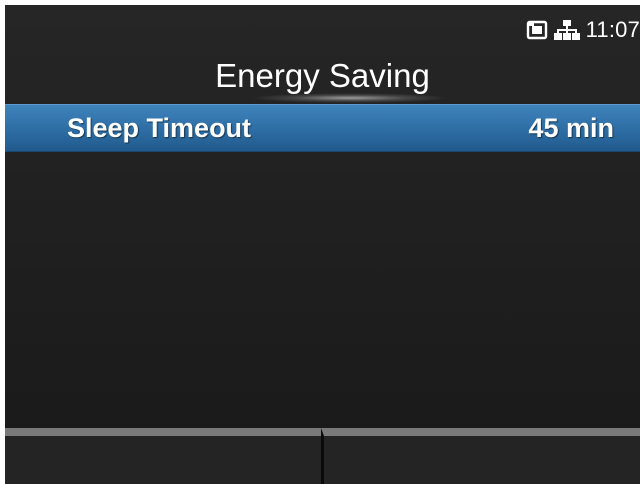 This screenshot has height=484, width=640. What do you see at coordinates (571, 128) in the screenshot?
I see `menu-item-value: 45 min` at bounding box center [571, 128].